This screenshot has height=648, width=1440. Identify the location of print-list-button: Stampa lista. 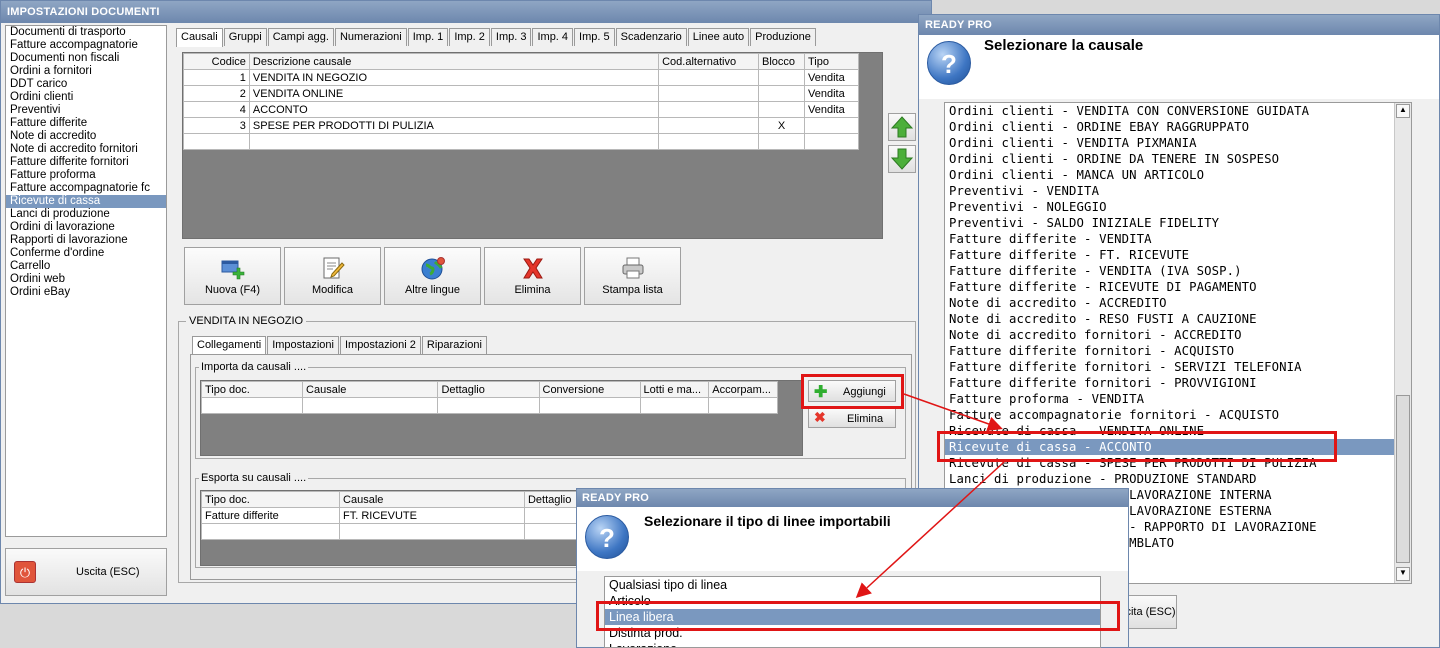
(632, 276).